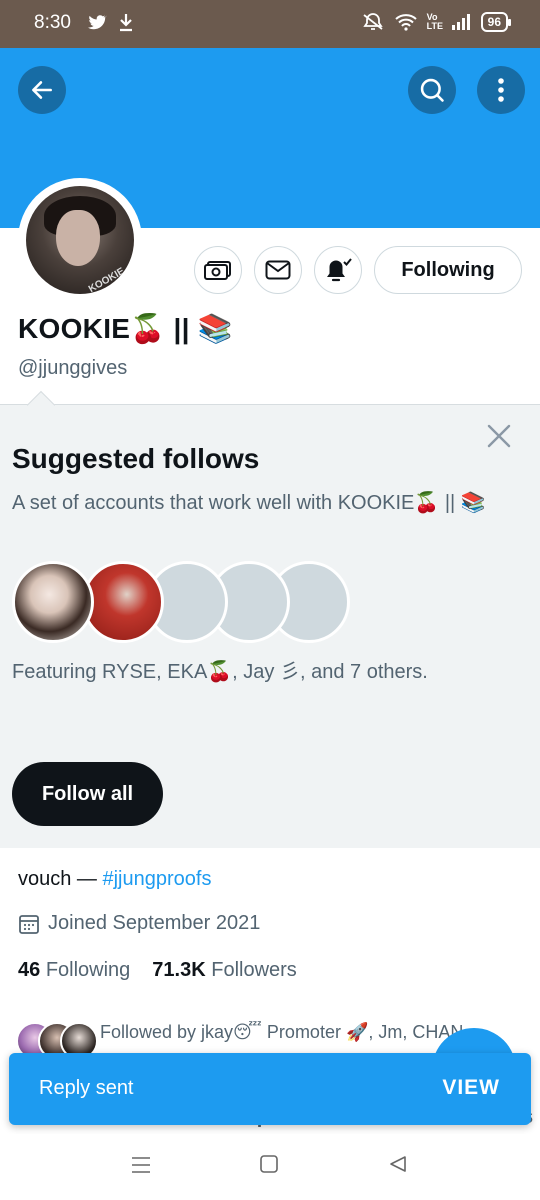  What do you see at coordinates (269, 1164) in the screenshot?
I see `square-icon` at bounding box center [269, 1164].